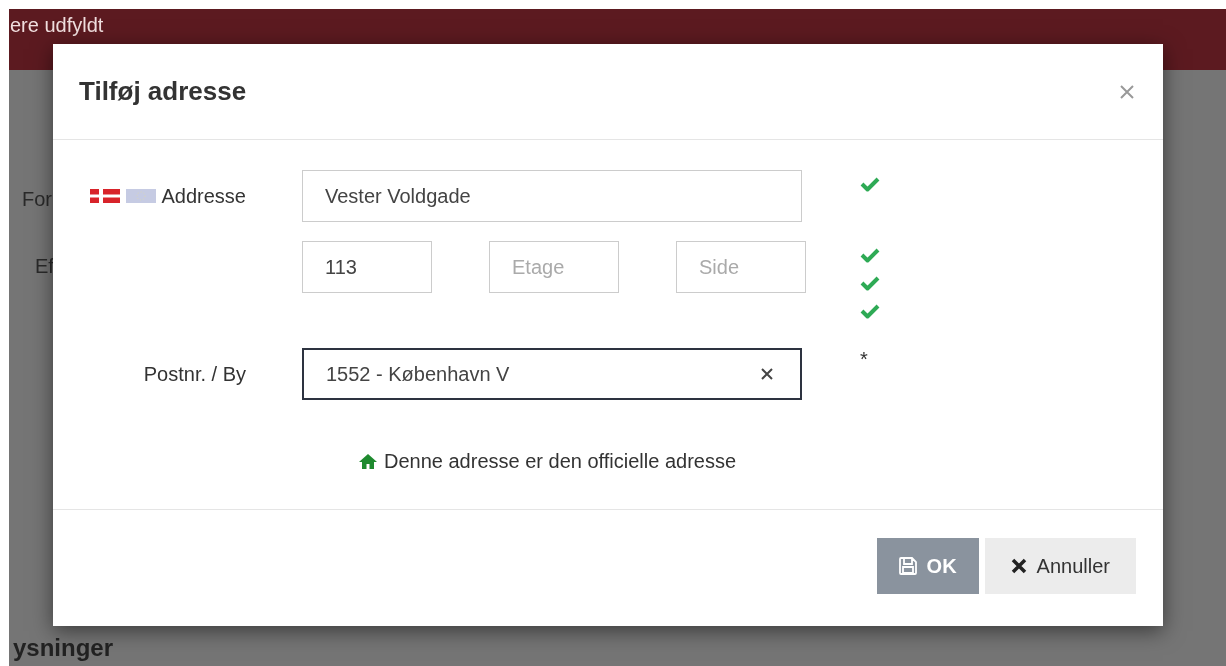 The image size is (1226, 666). Describe the element at coordinates (767, 374) in the screenshot. I see `clear-icon` at that location.